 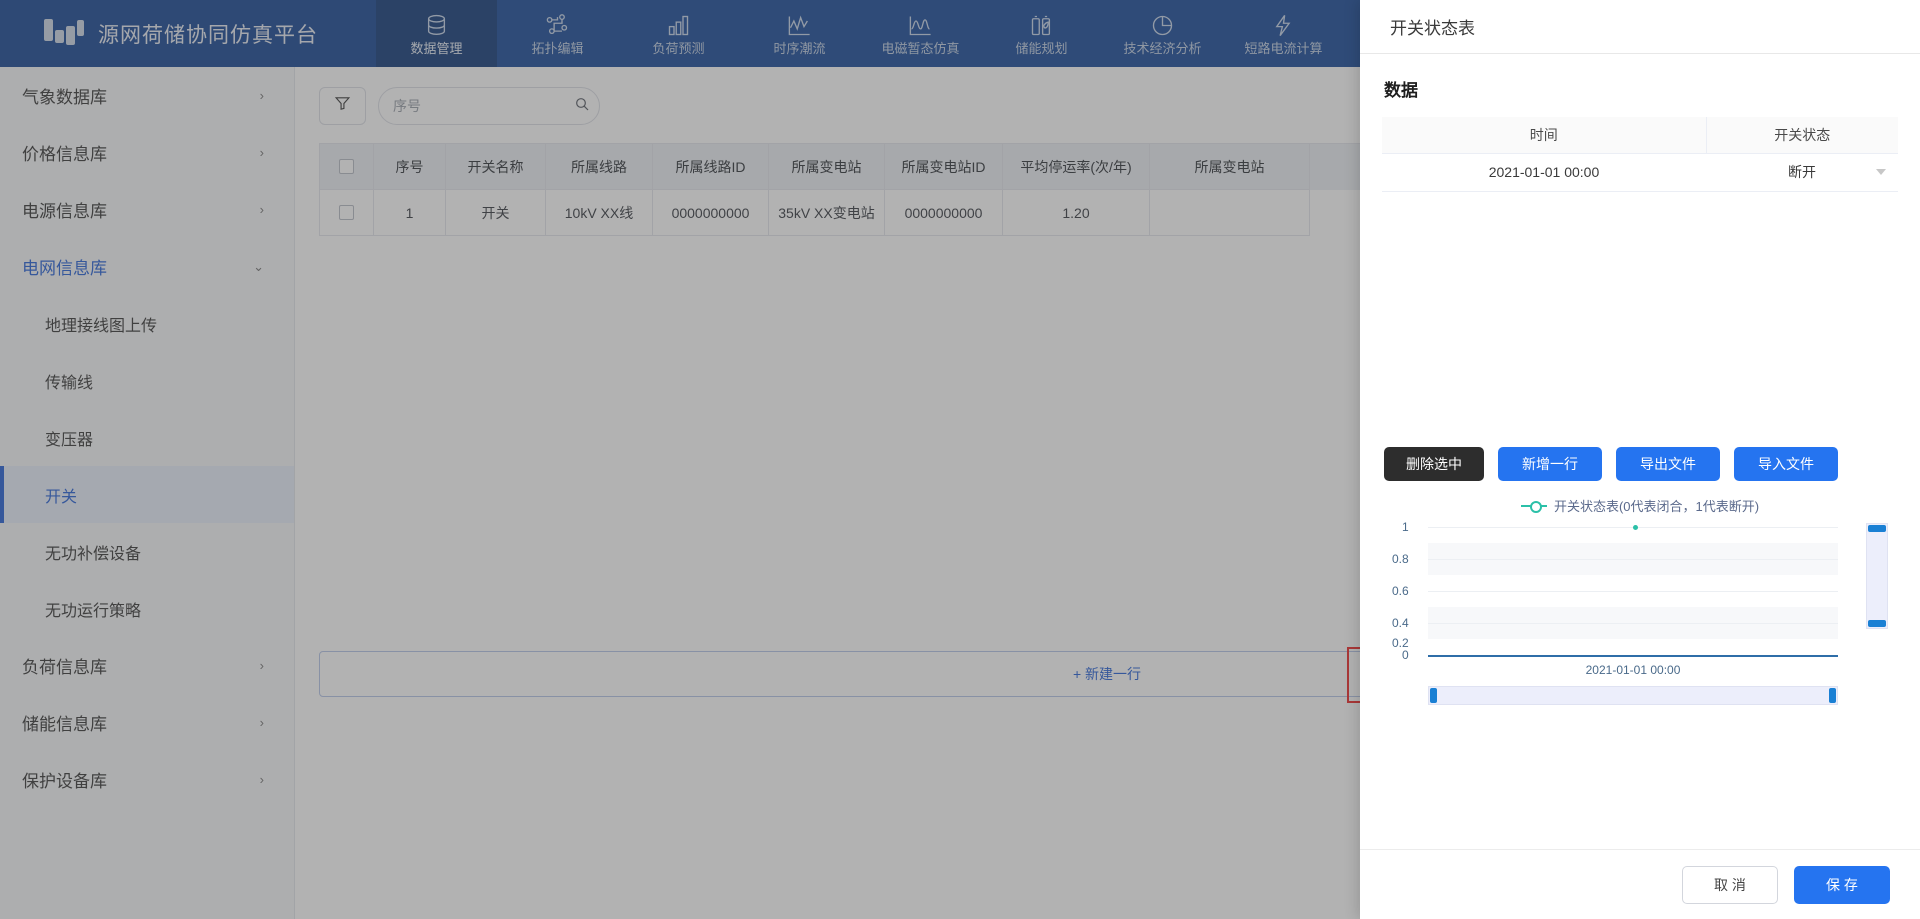 What do you see at coordinates (1434, 463) in the screenshot?
I see `delete-selected-button: 删除选中` at bounding box center [1434, 463].